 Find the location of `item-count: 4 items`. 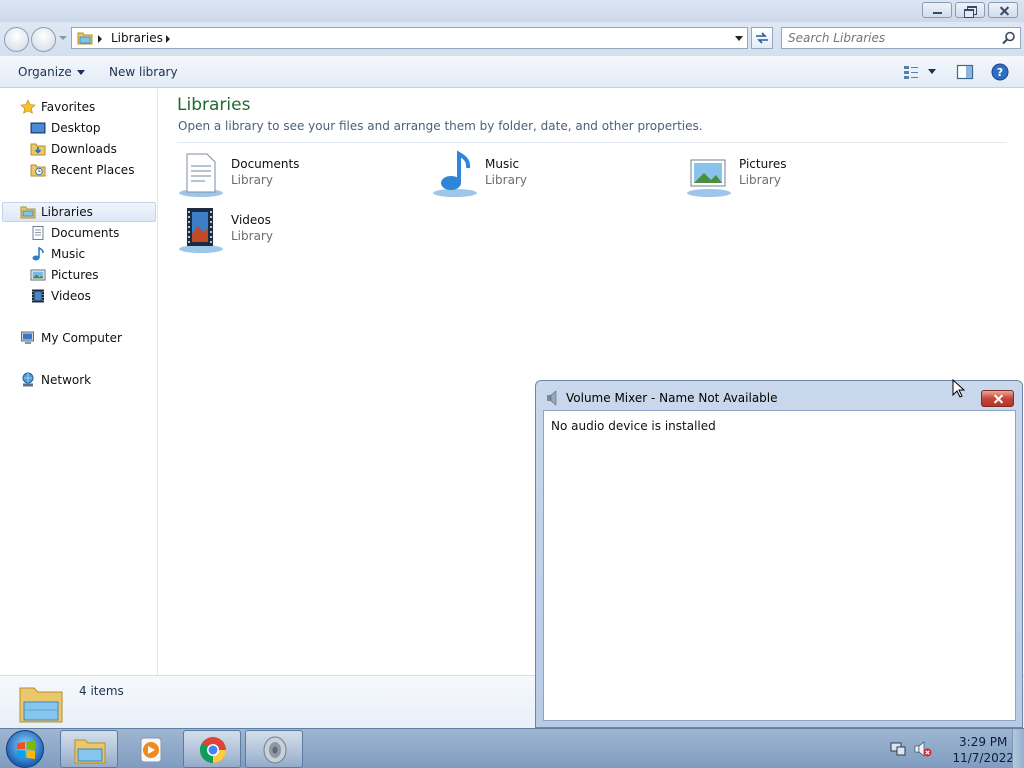

item-count: 4 items is located at coordinates (101, 691).